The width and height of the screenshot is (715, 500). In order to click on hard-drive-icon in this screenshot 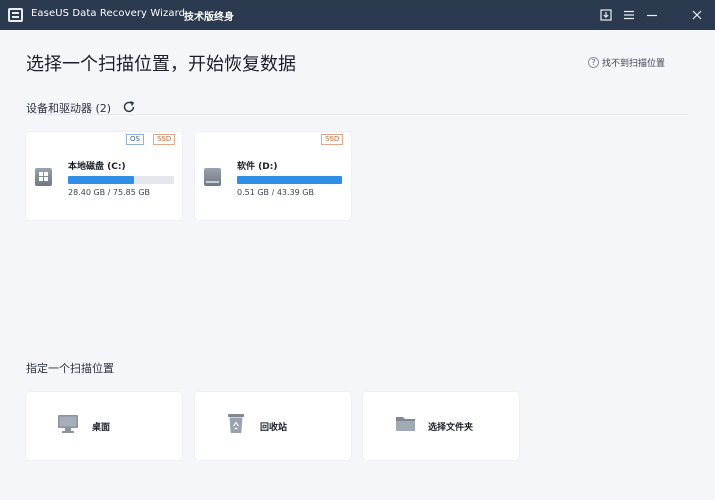, I will do `click(212, 177)`.